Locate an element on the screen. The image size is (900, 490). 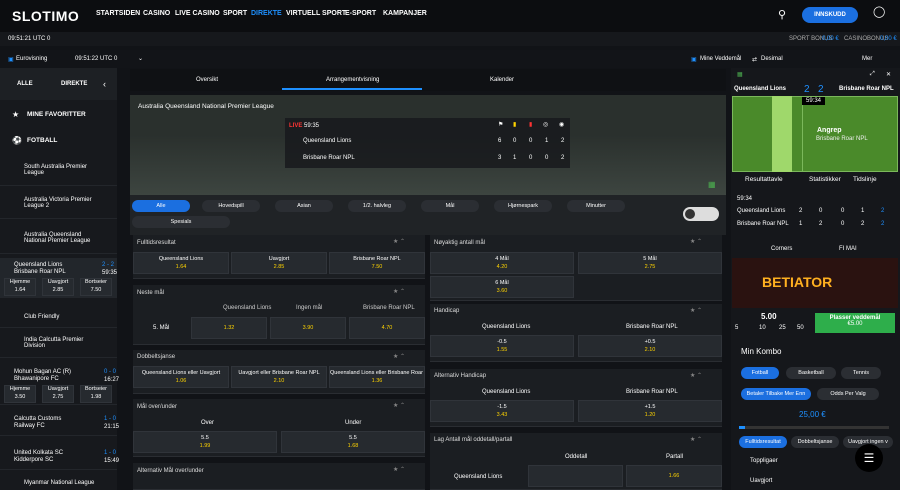
nav-virtuell-sport: VIRTUELL SPORT is located at coordinates (316, 13).